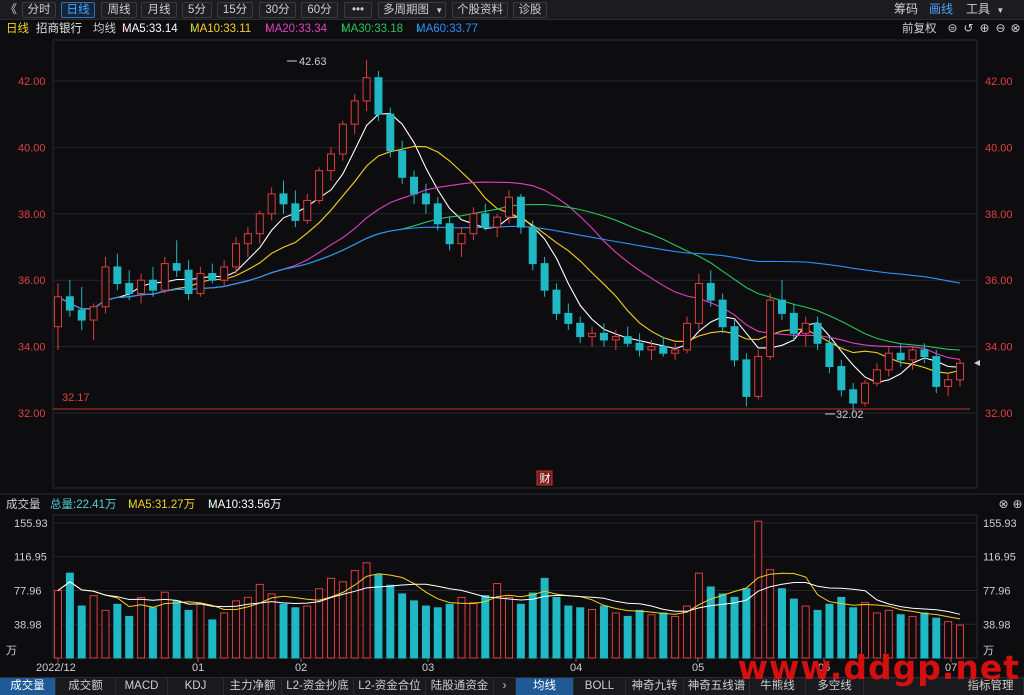 The height and width of the screenshot is (695, 1024). Describe the element at coordinates (32, 215) in the screenshot. I see `price-tick-left: 38.00` at that location.